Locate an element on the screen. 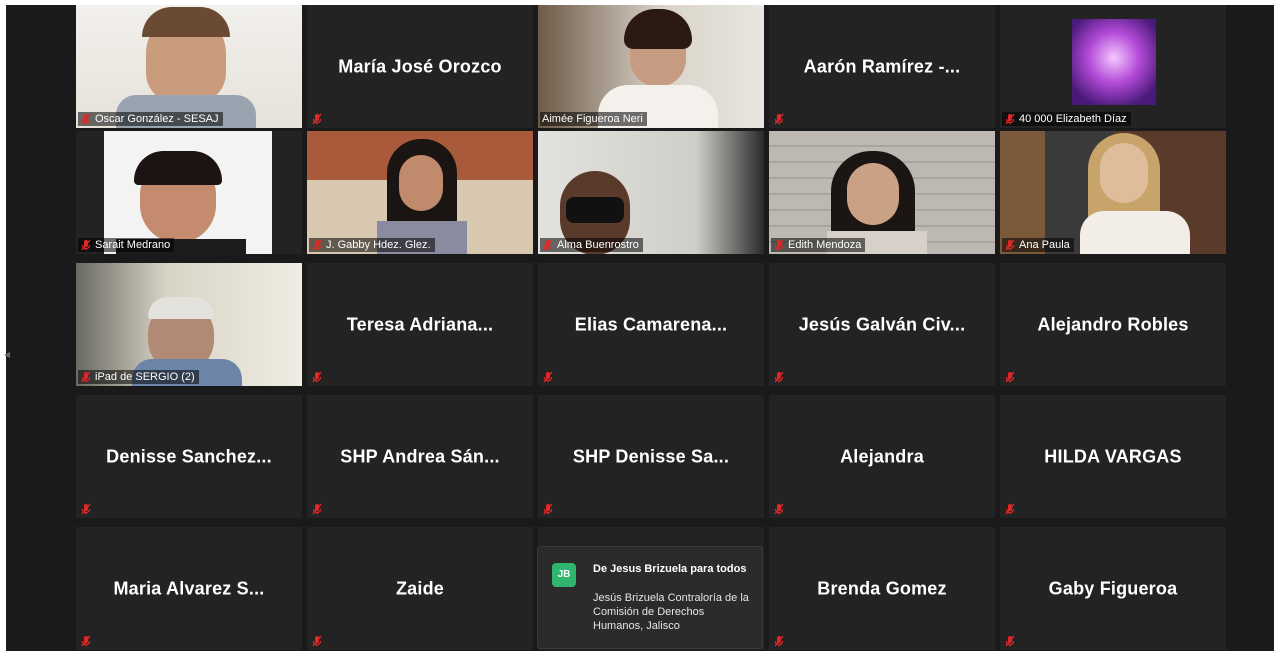 The width and height of the screenshot is (1280, 651). participant-name-label: Edith Mendoza is located at coordinates (818, 245).